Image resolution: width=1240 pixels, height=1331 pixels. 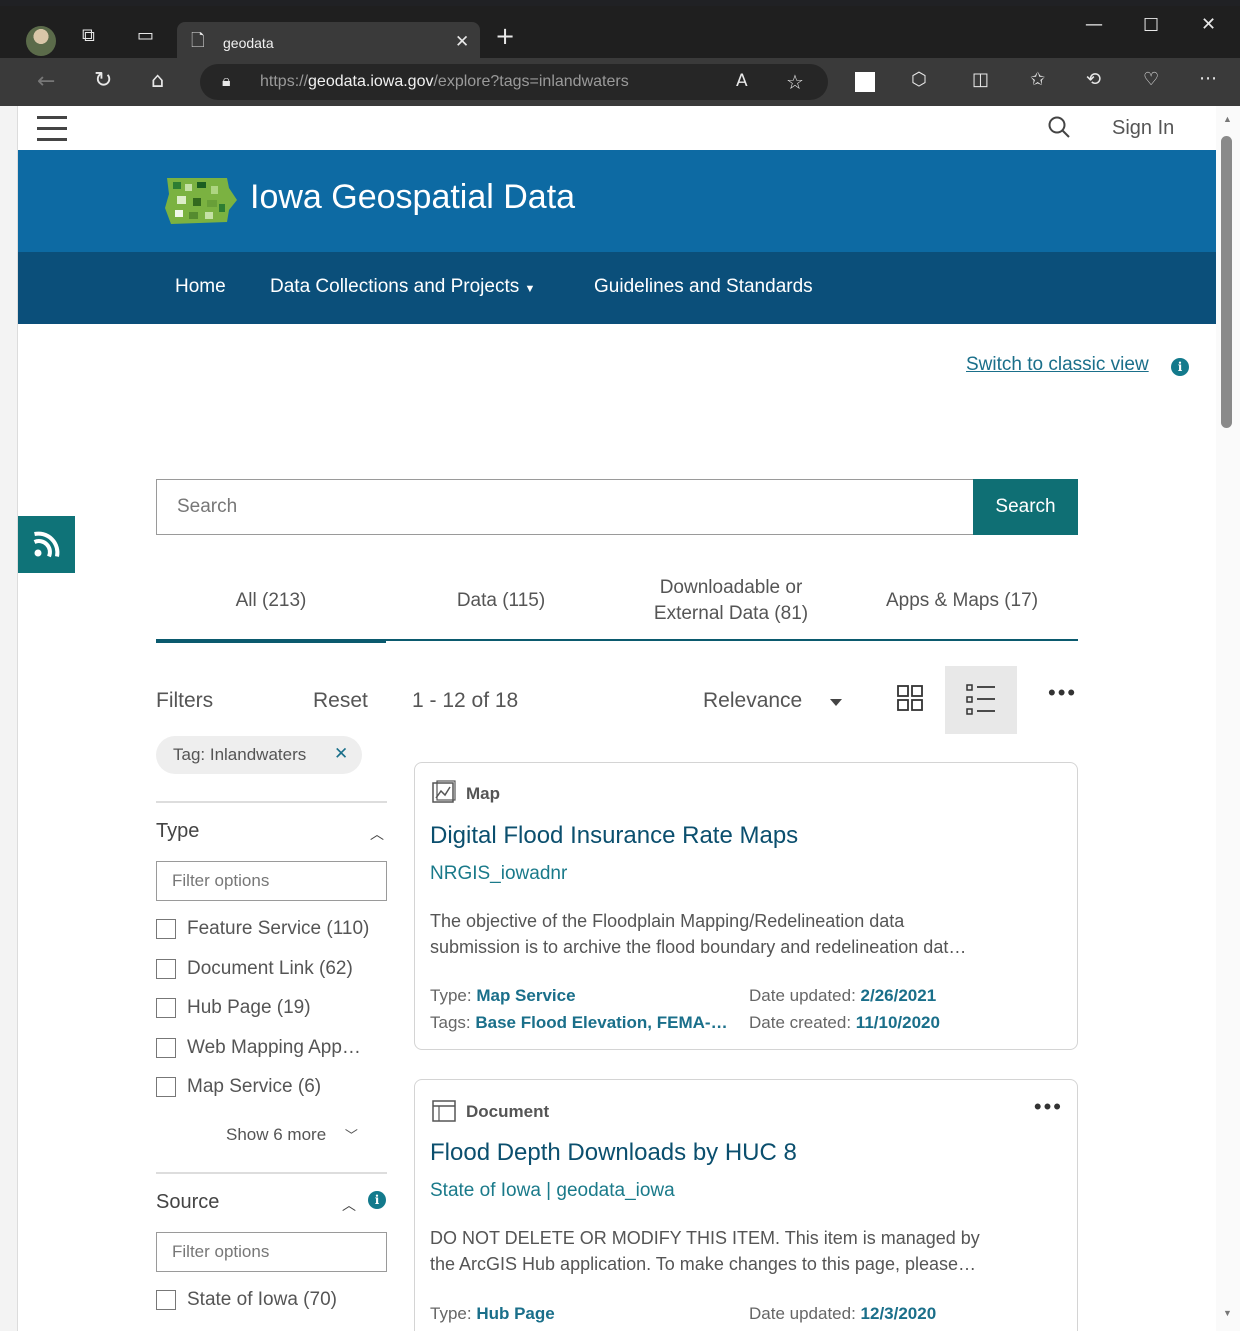 I want to click on option-label: Feature Service (110), so click(x=278, y=928).